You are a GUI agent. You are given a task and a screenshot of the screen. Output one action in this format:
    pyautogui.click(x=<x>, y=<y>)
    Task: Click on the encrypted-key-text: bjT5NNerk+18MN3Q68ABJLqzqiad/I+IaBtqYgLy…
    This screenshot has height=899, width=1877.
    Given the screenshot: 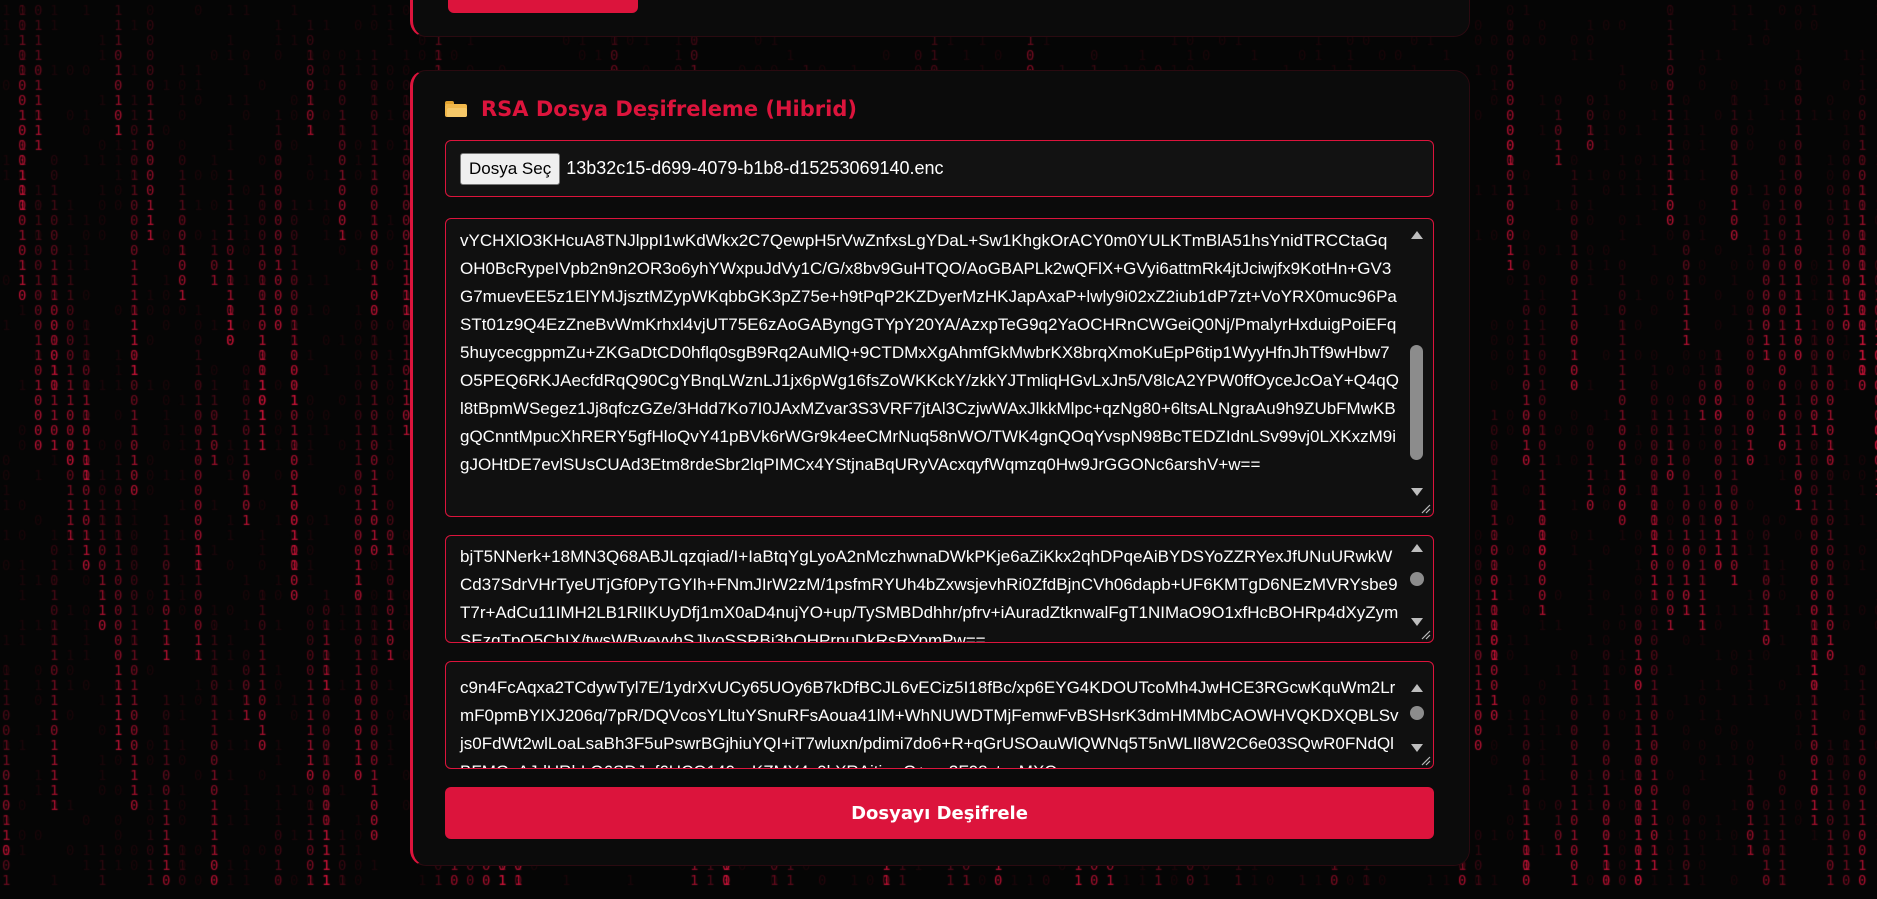 What is the action you would take?
    pyautogui.click(x=929, y=595)
    